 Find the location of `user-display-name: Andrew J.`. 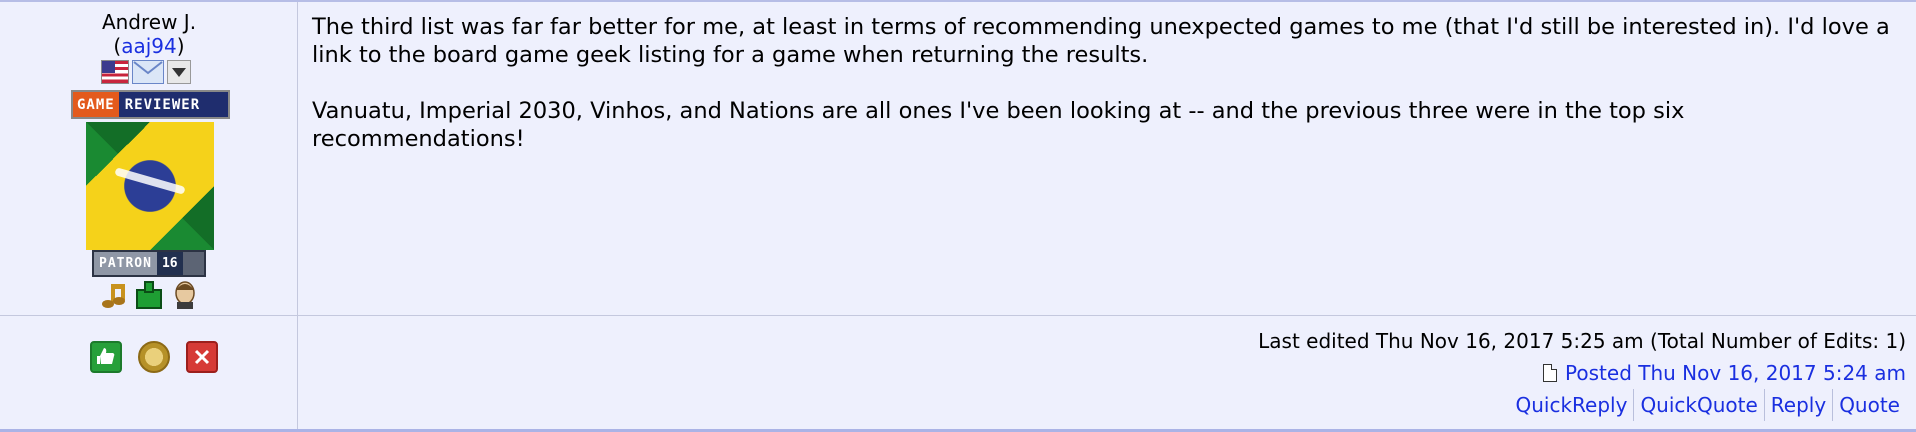

user-display-name: Andrew J. is located at coordinates (149, 22).